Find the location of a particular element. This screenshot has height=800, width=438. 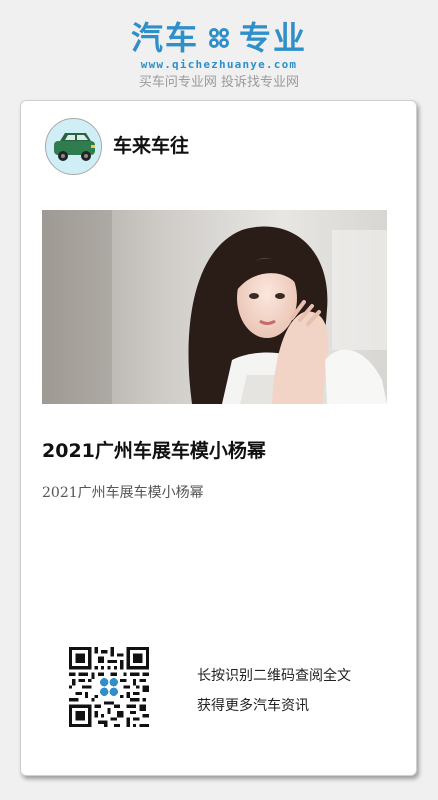

qr-code-icon is located at coordinates (109, 687).